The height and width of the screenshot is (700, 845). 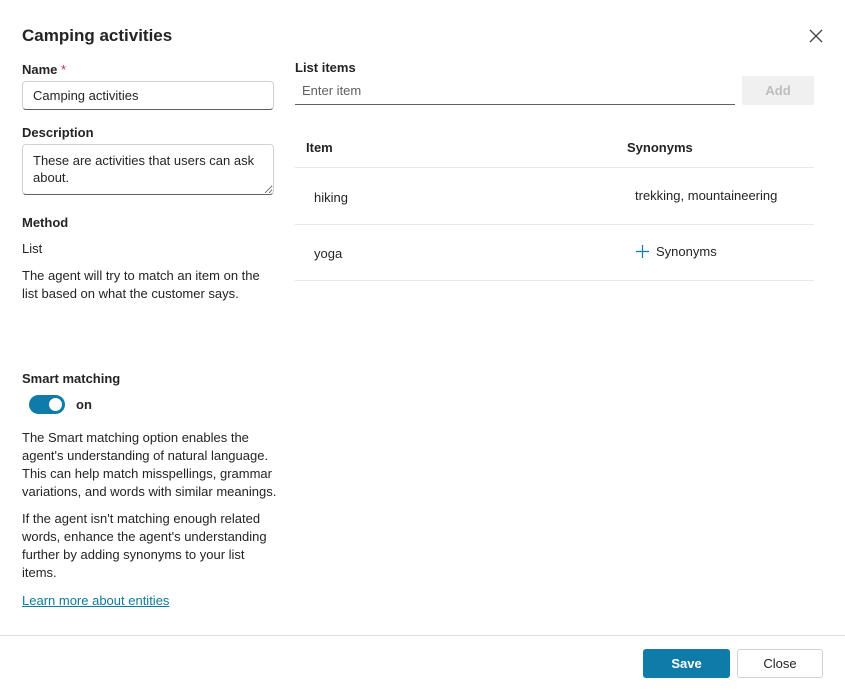 I want to click on close-icon, so click(x=816, y=36).